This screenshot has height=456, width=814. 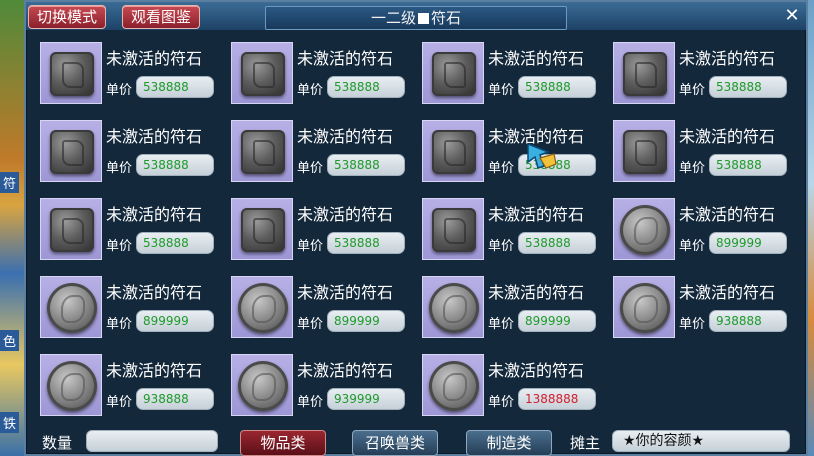 What do you see at coordinates (67, 17) in the screenshot?
I see `switch-mode-button: 切换模式` at bounding box center [67, 17].